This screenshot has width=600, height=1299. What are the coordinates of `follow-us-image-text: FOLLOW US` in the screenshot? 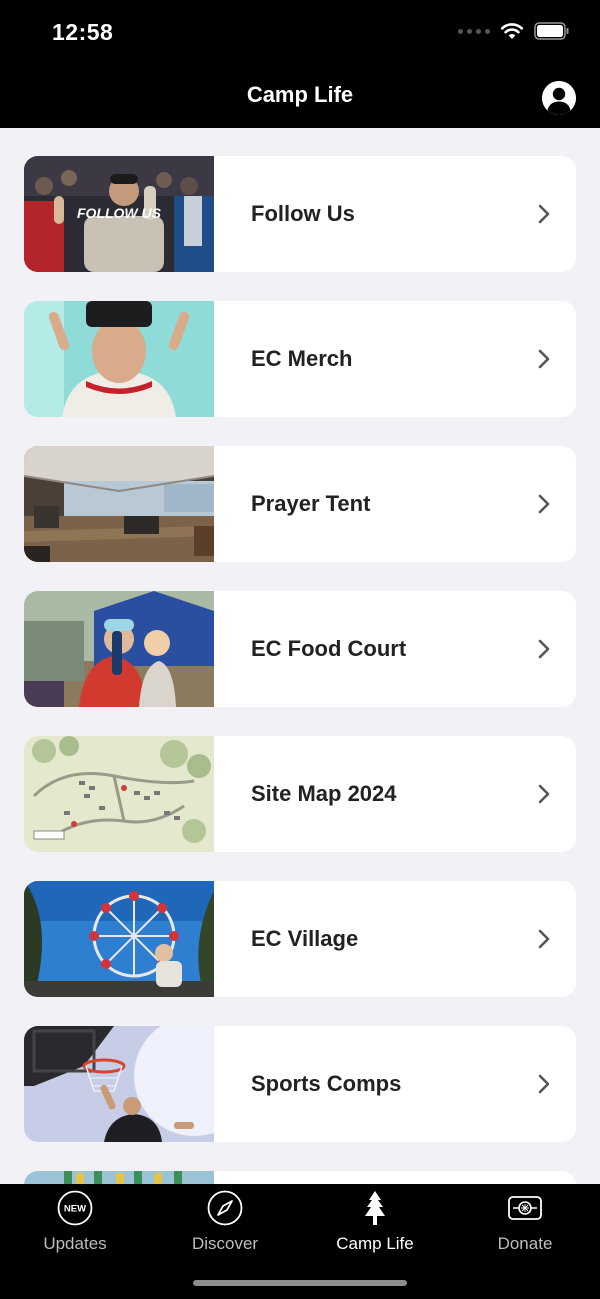 It's located at (119, 213).